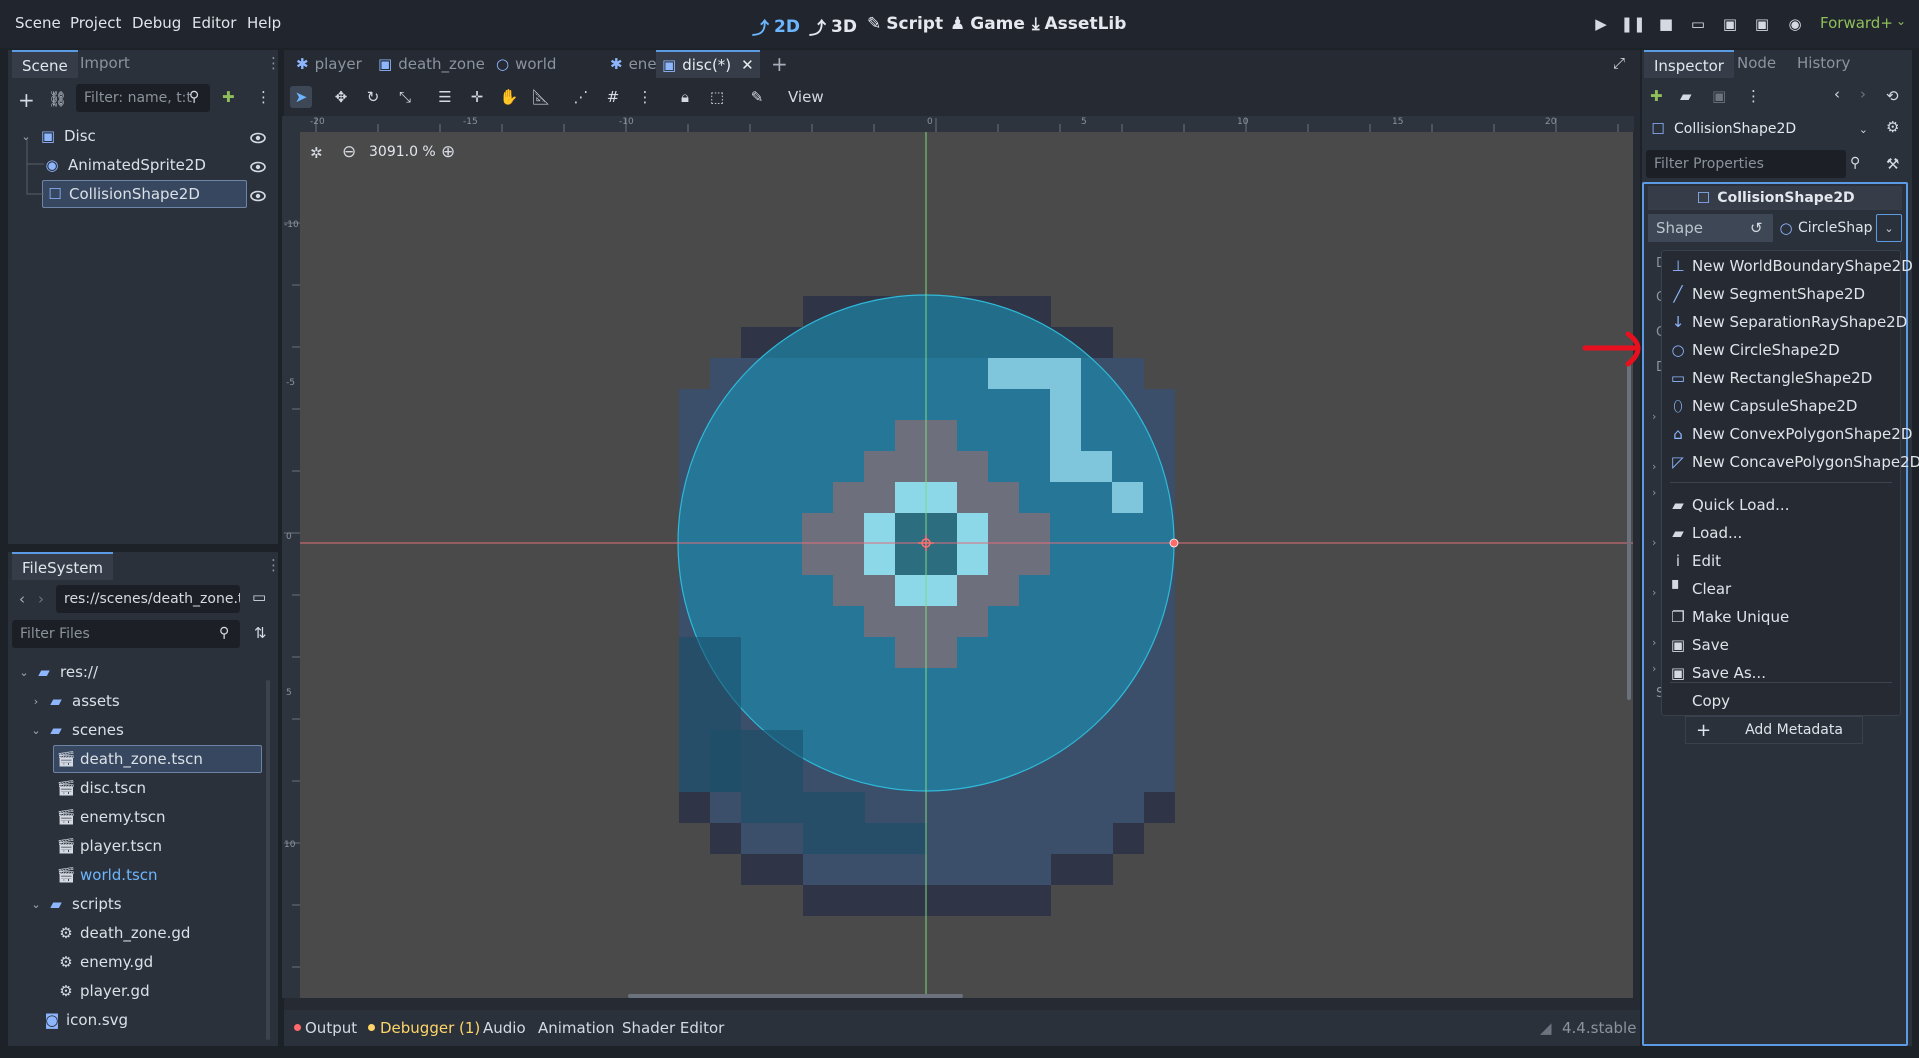 This screenshot has width=1919, height=1058. What do you see at coordinates (74, 701) in the screenshot?
I see `list-item: › ▰ assets` at bounding box center [74, 701].